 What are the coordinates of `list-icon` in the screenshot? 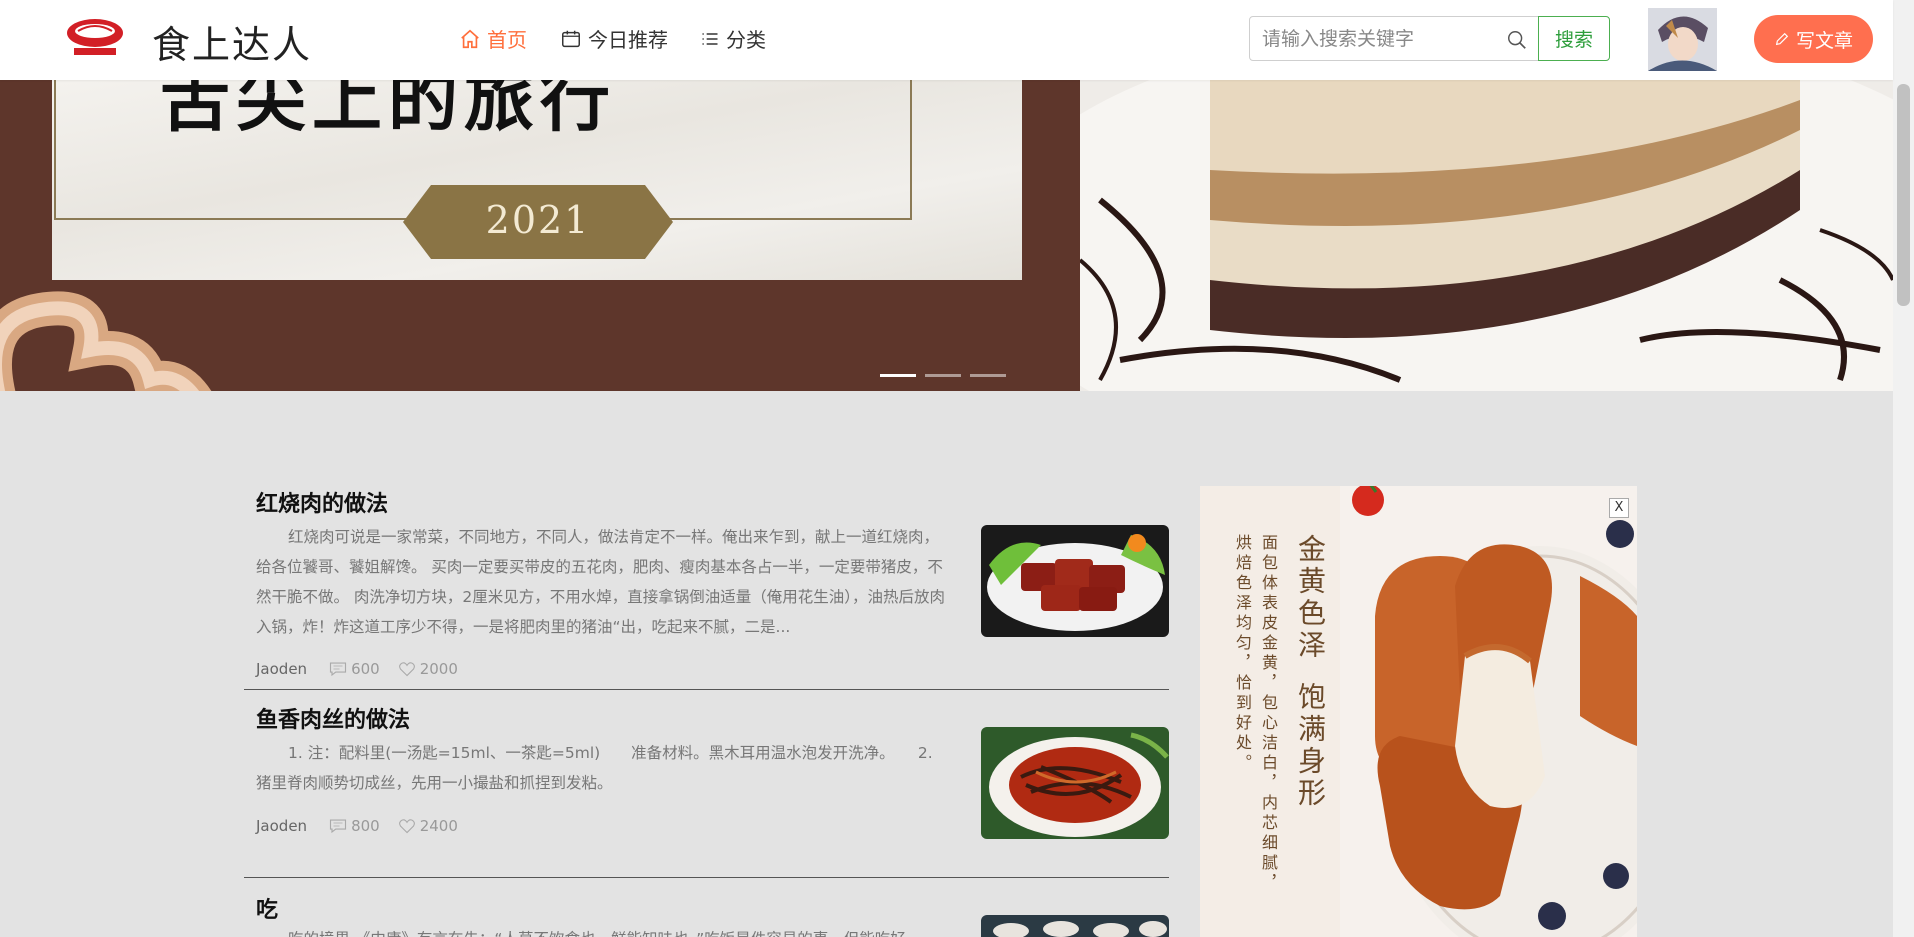 It's located at (710, 38).